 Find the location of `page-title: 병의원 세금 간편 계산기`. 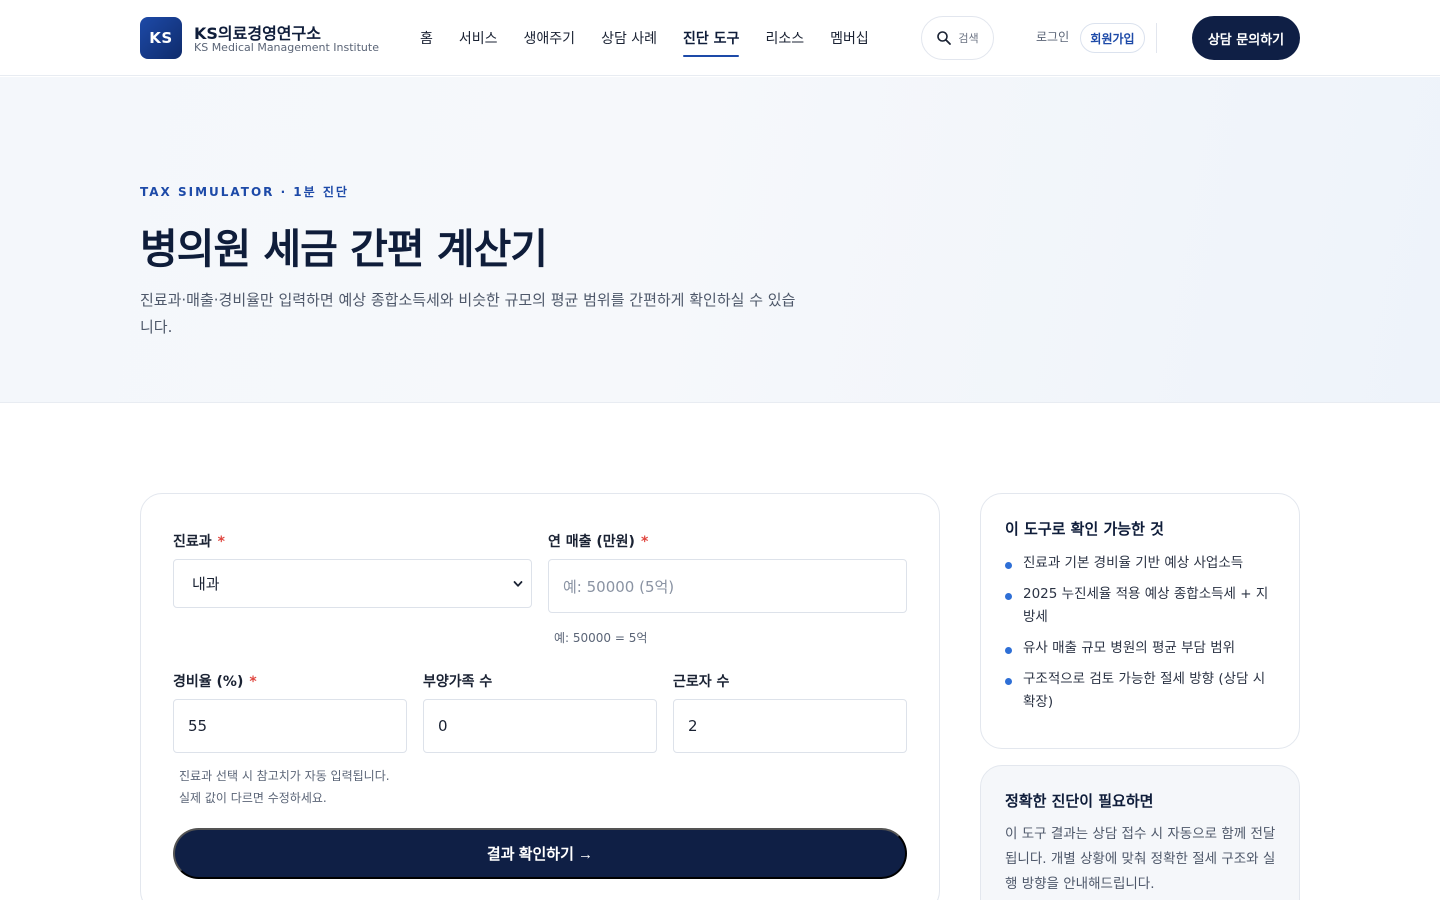

page-title: 병의원 세금 간편 계산기 is located at coordinates (344, 249).